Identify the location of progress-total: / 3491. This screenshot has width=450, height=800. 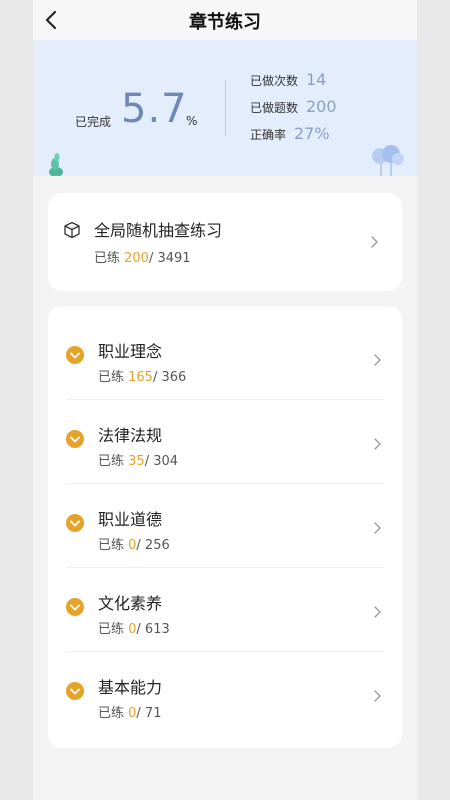
(169, 258).